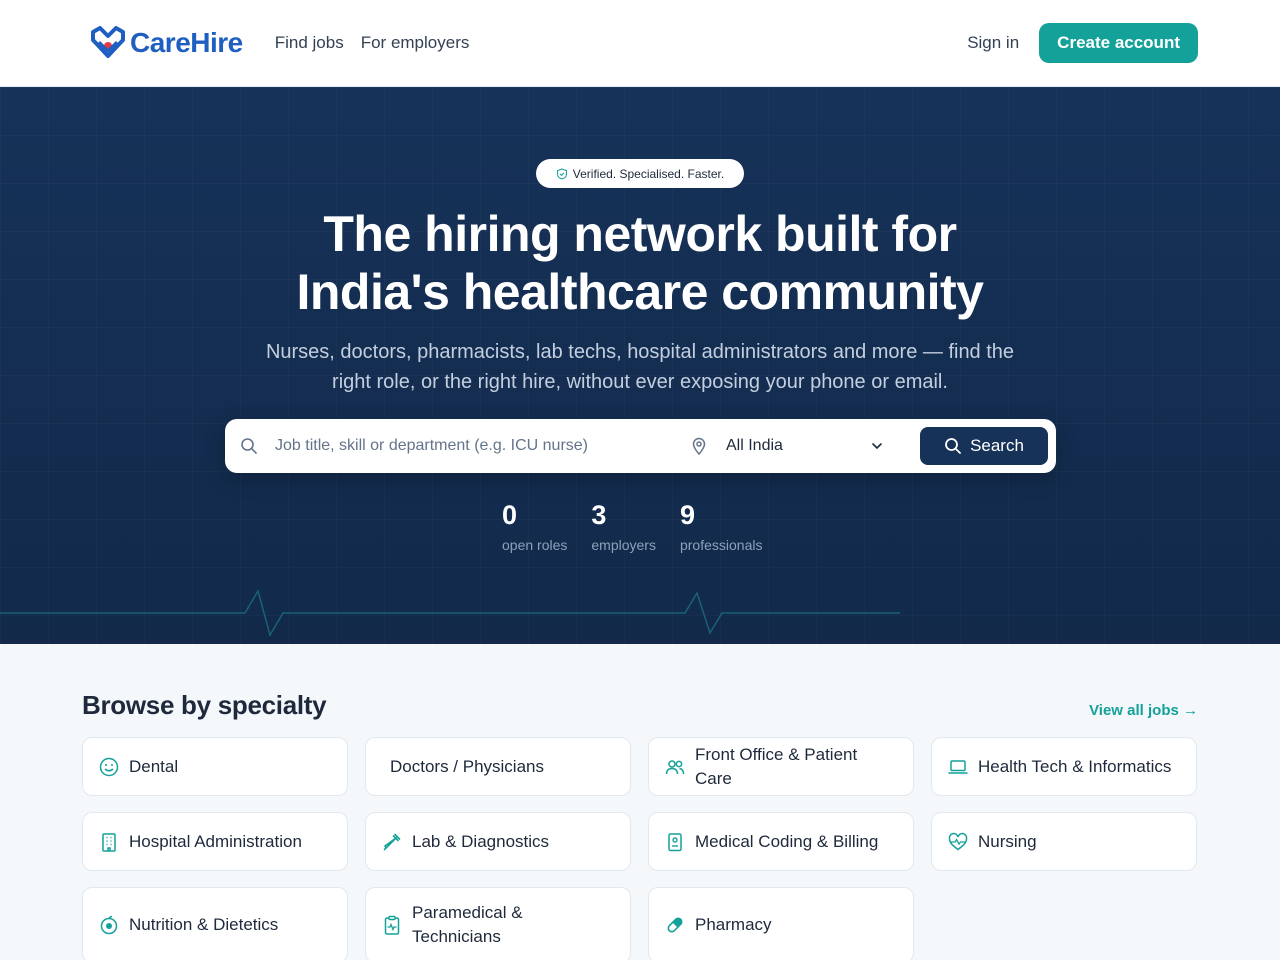 Image resolution: width=1280 pixels, height=960 pixels. I want to click on main-nav: Find jobs For employers, so click(372, 43).